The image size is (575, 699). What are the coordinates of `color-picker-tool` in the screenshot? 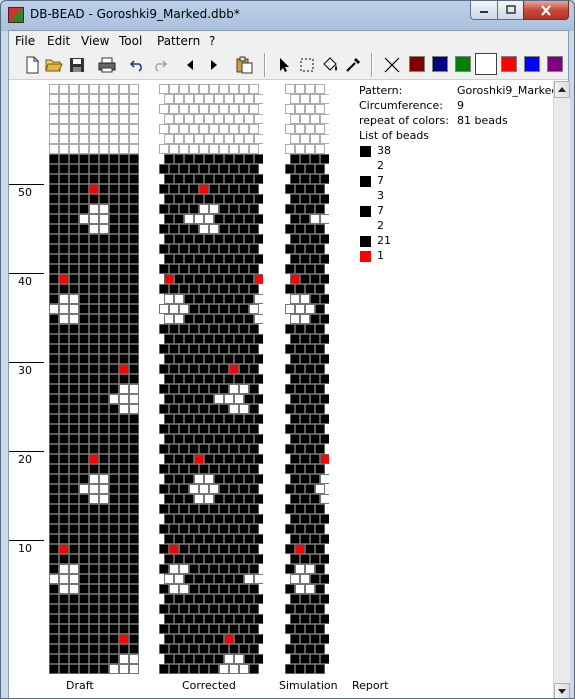 It's located at (353, 65).